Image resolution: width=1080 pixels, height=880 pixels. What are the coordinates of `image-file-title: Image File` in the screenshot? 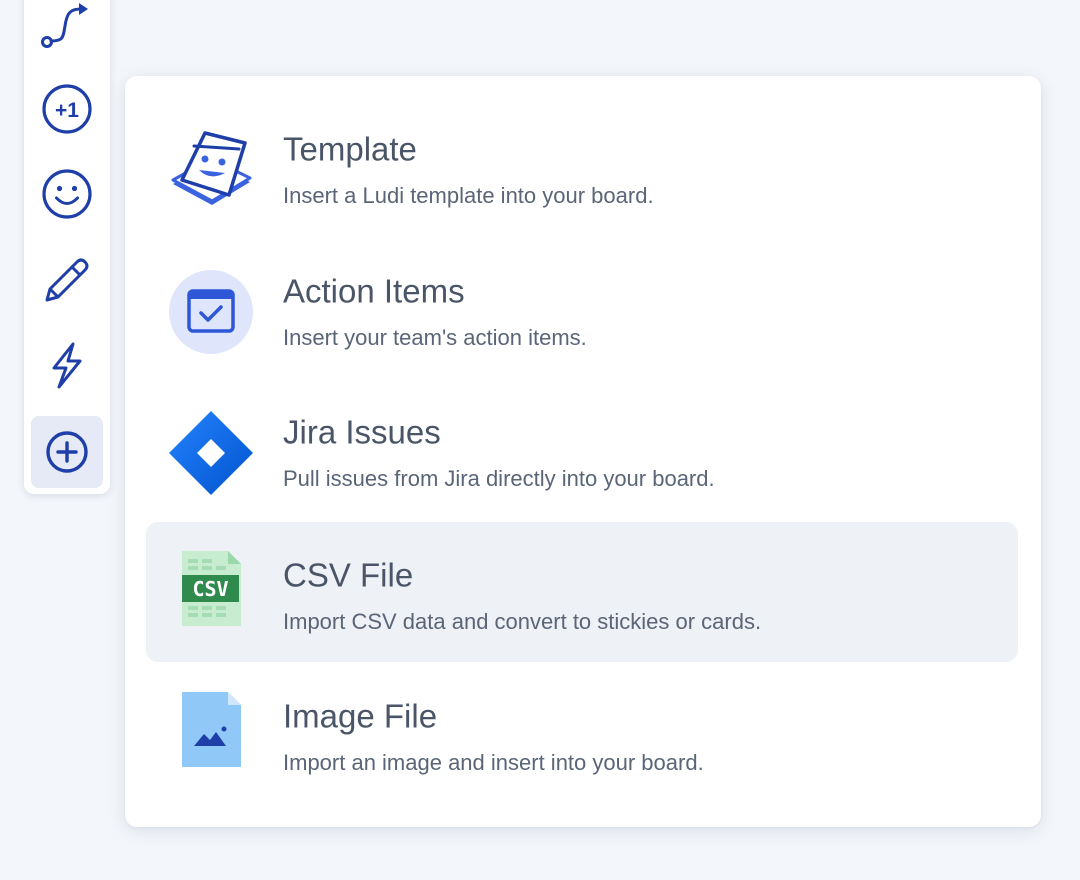 It's located at (360, 716).